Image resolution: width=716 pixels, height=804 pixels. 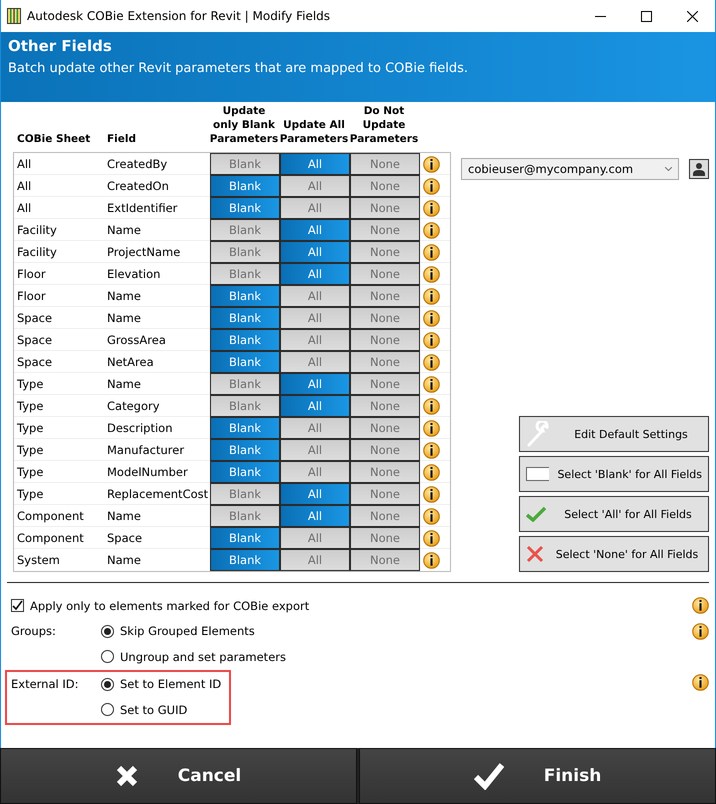 What do you see at coordinates (699, 169) in the screenshot?
I see `user-button` at bounding box center [699, 169].